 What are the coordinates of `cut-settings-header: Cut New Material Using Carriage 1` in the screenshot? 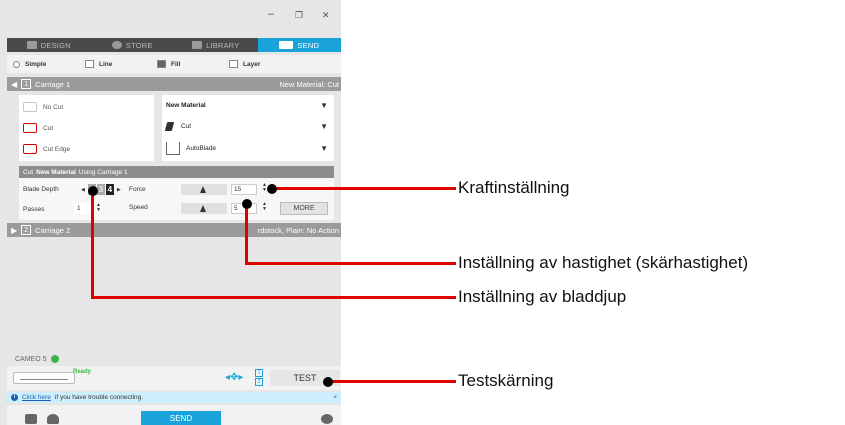 It's located at (176, 172).